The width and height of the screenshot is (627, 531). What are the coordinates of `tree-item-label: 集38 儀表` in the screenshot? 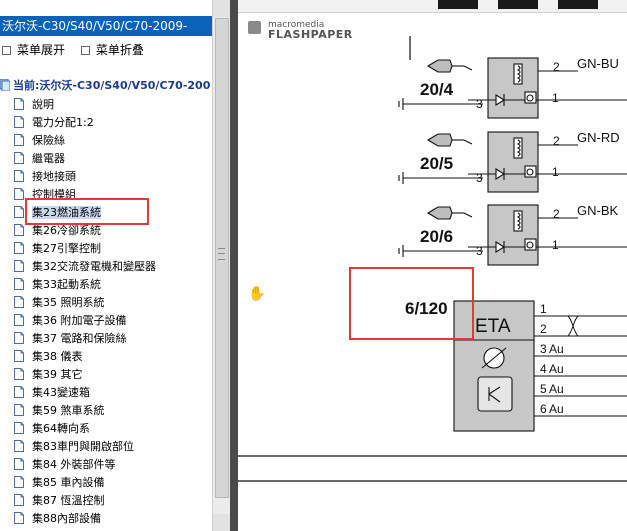 It's located at (57, 356).